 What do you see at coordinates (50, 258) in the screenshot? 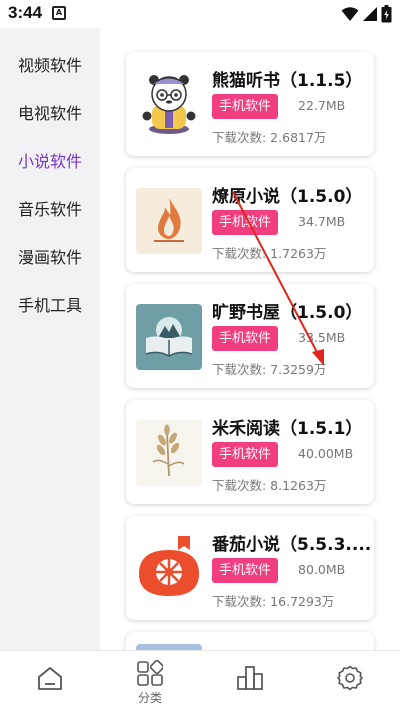
I see `sidebar-item-comic: 漫画软件` at bounding box center [50, 258].